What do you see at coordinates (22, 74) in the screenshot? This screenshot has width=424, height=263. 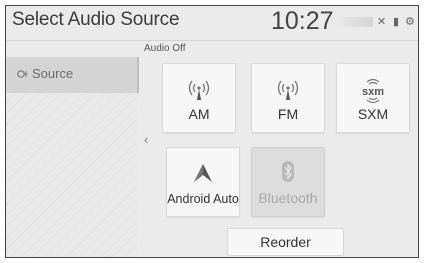 I see `source-icon` at bounding box center [22, 74].